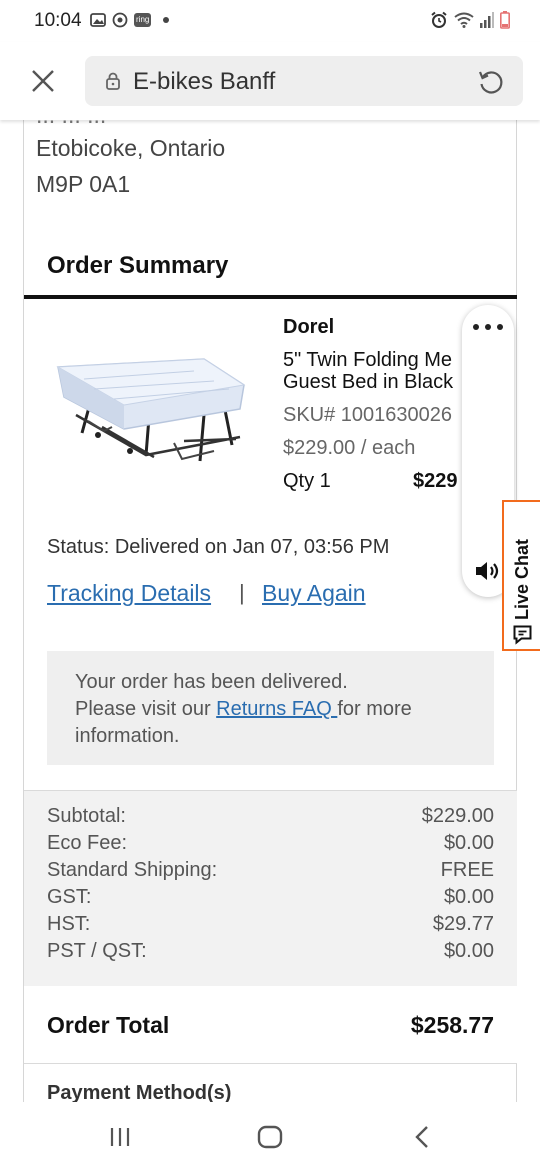 The width and height of the screenshot is (540, 1170). What do you see at coordinates (108, 1025) in the screenshot?
I see `order-total-label: Order Total` at bounding box center [108, 1025].